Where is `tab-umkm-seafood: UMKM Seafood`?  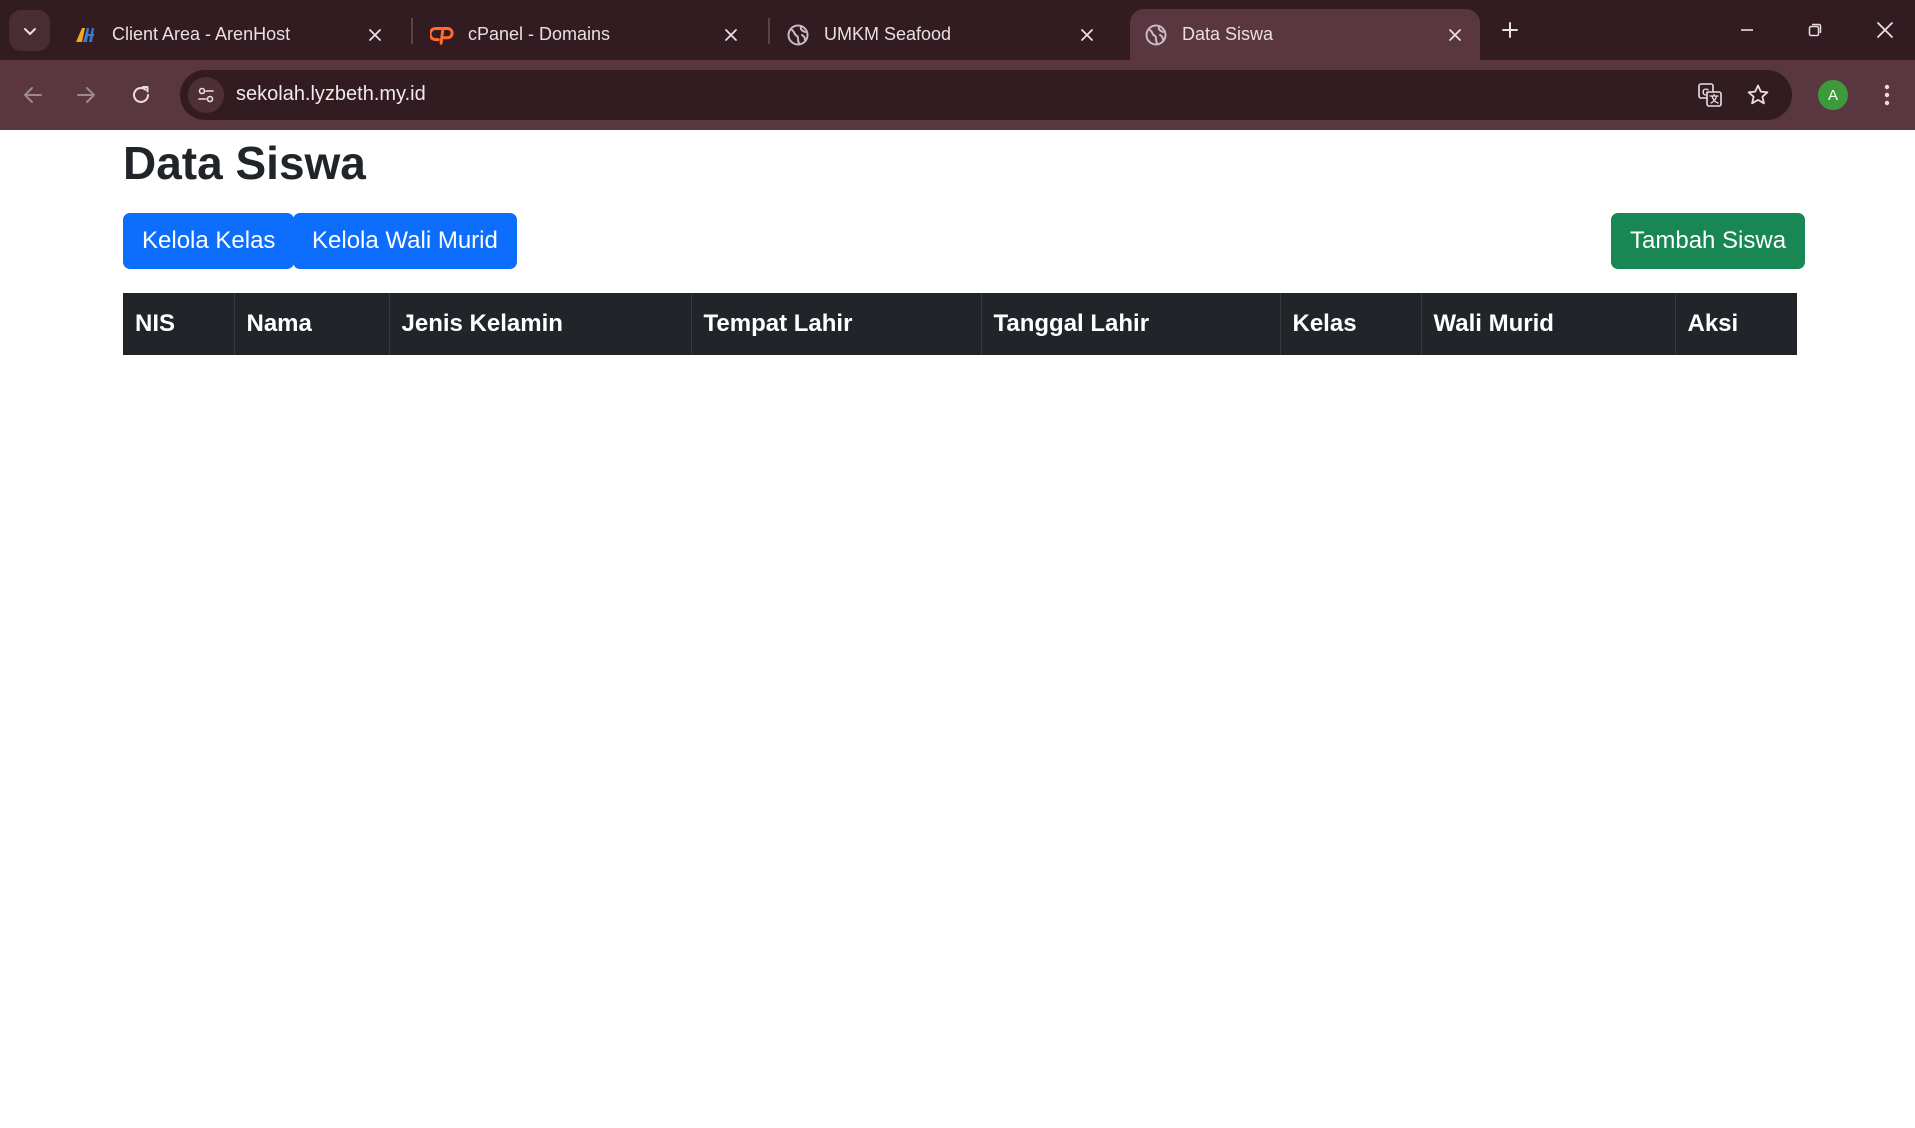 tab-umkm-seafood: UMKM Seafood is located at coordinates (942, 34).